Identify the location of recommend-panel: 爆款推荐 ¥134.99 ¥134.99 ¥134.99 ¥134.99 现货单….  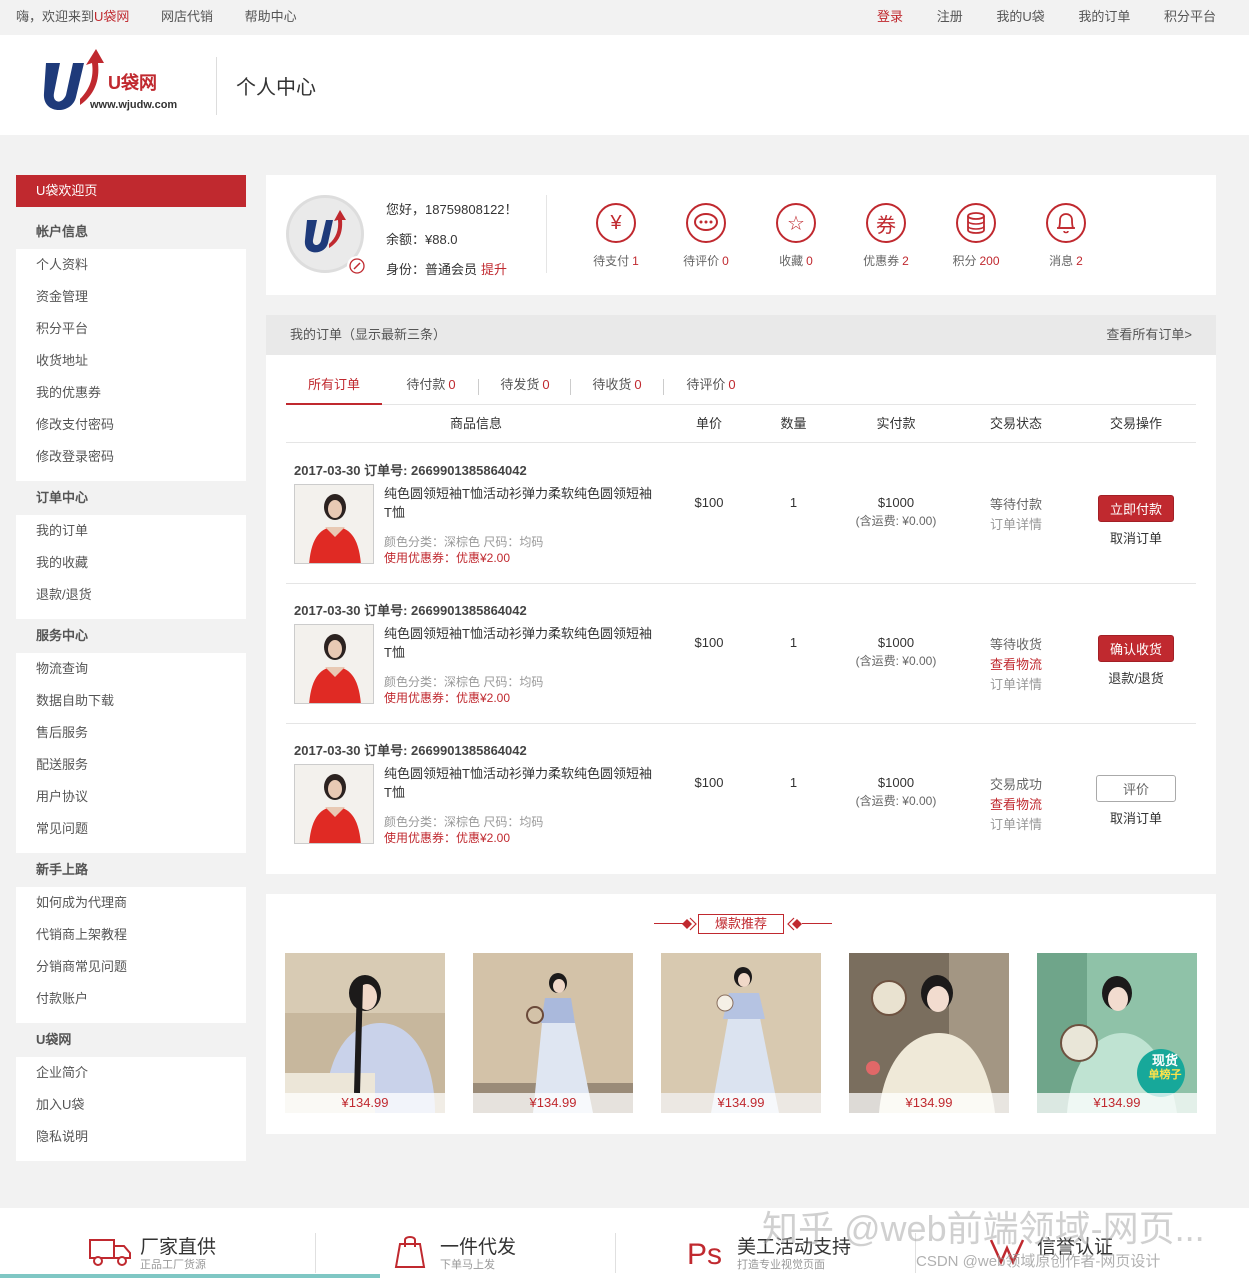
(741, 1014).